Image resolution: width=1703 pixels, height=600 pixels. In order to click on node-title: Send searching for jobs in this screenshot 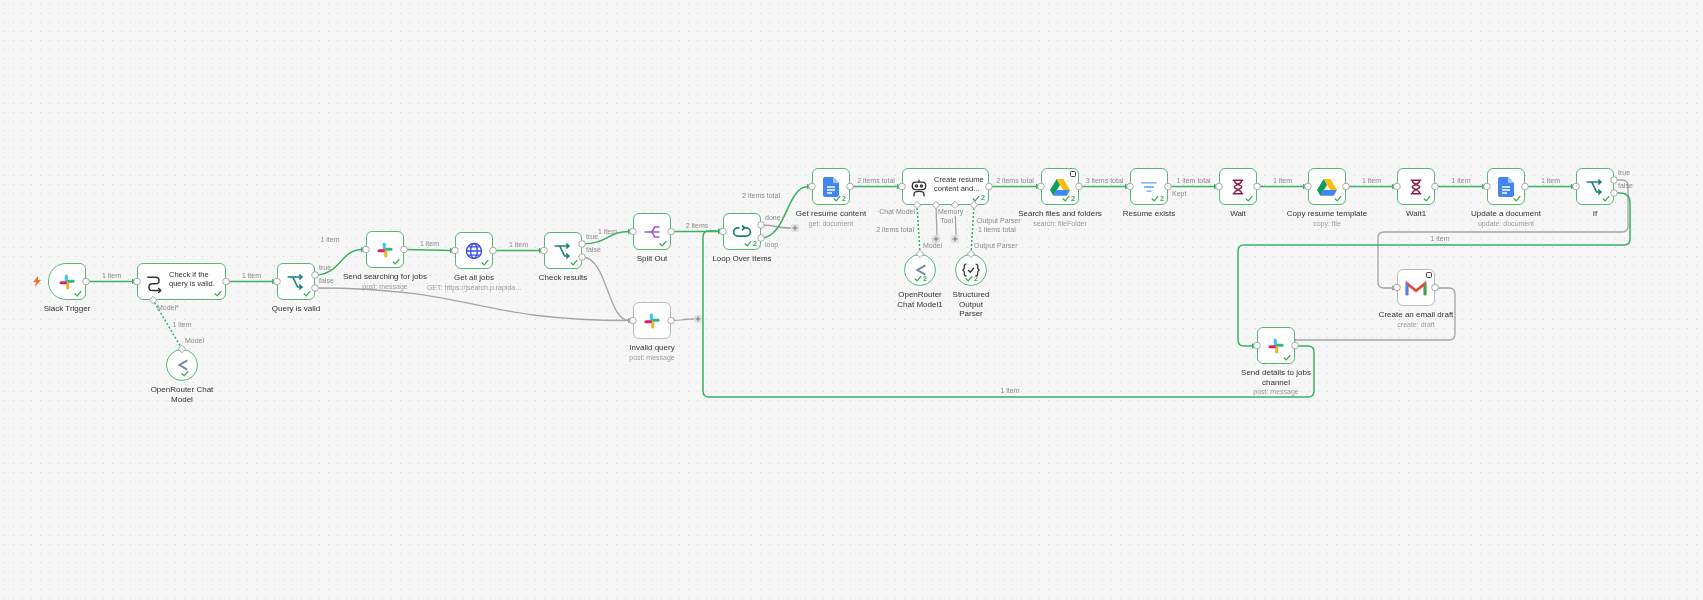, I will do `click(385, 277)`.